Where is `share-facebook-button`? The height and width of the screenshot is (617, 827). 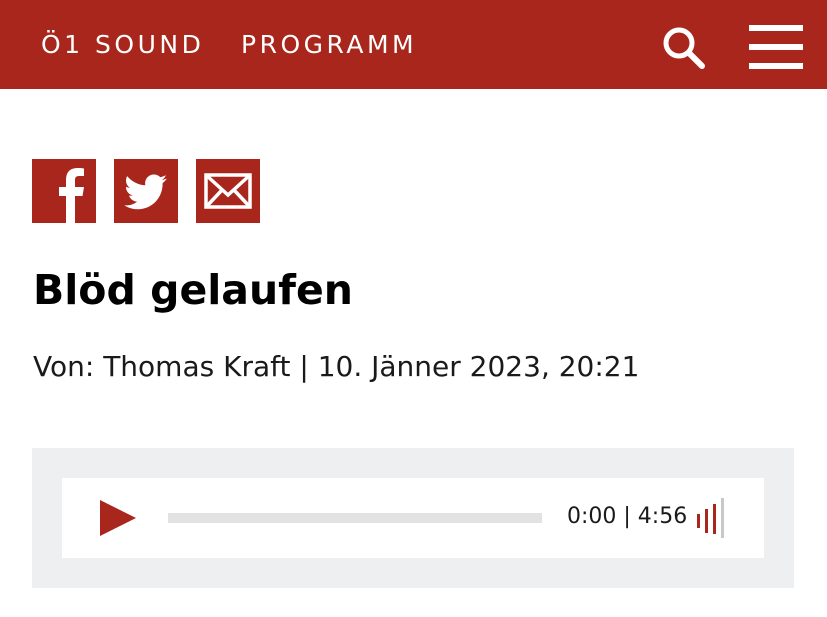 share-facebook-button is located at coordinates (64, 191).